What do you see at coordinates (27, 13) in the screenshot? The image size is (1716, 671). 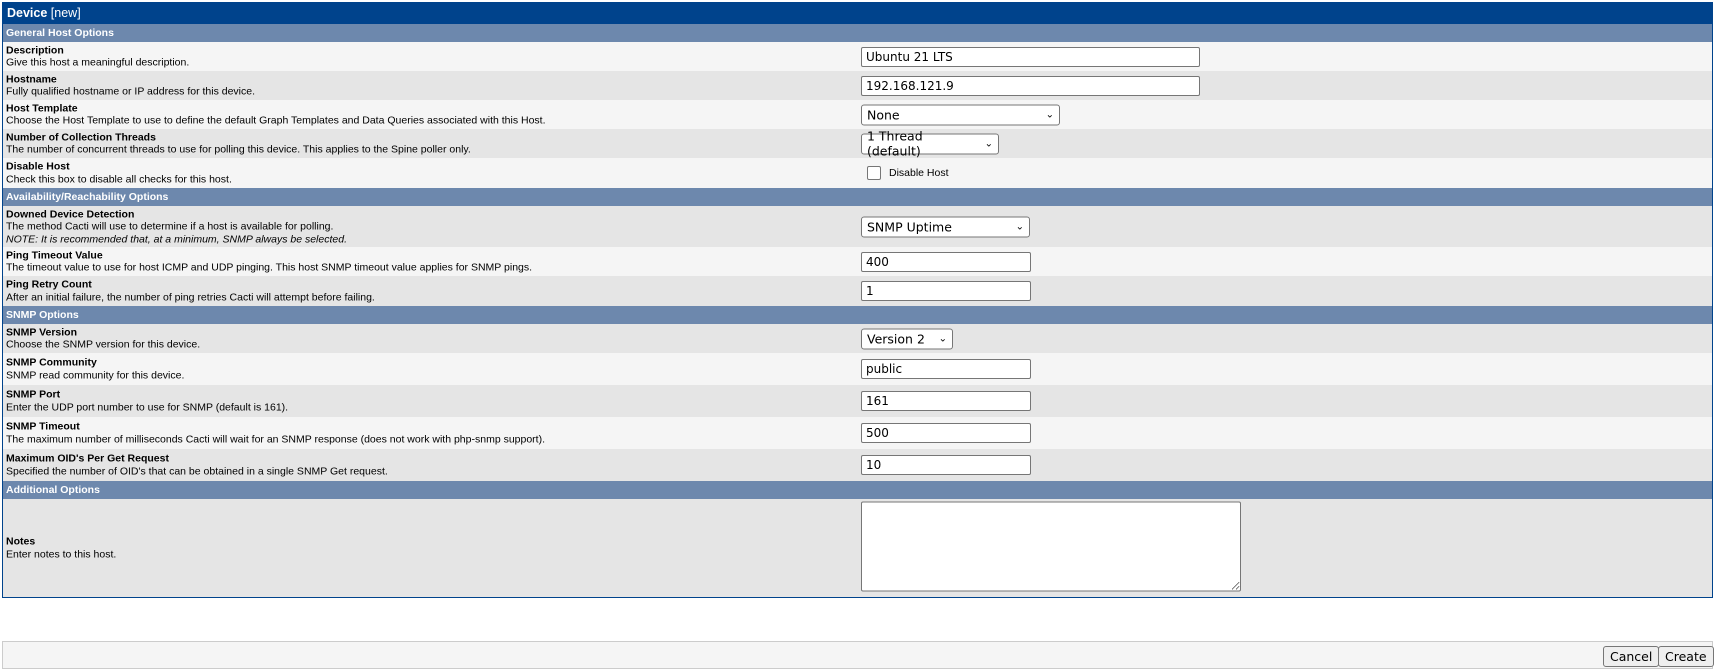 I see `window-title-text: Device` at bounding box center [27, 13].